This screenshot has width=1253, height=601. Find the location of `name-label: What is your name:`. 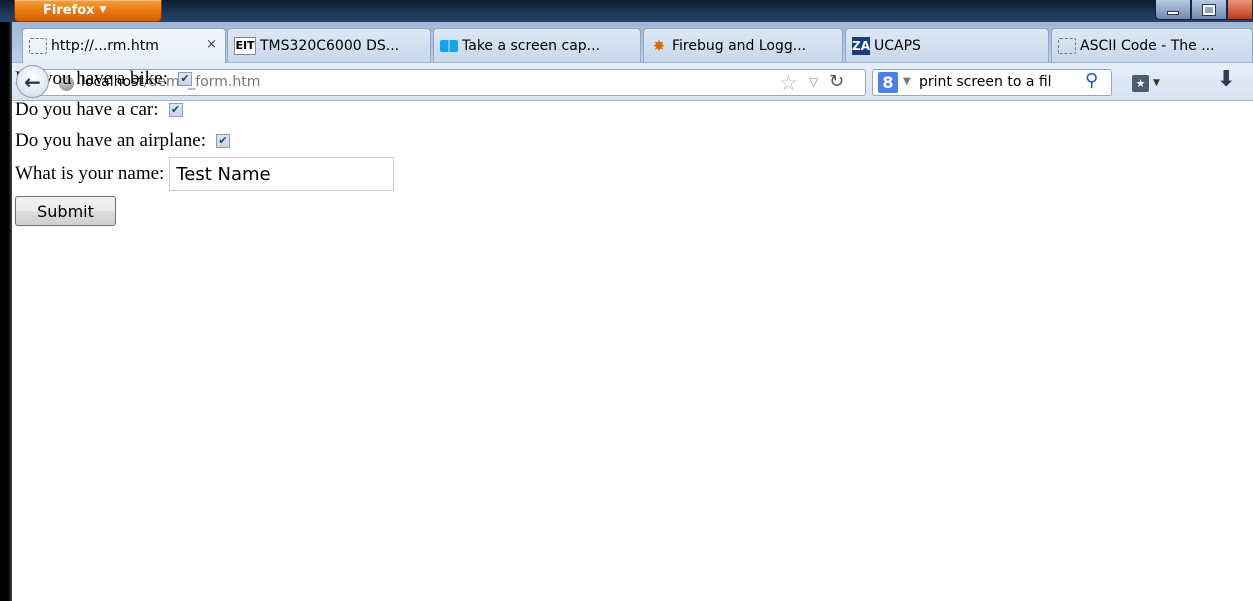

name-label: What is your name: is located at coordinates (90, 173).